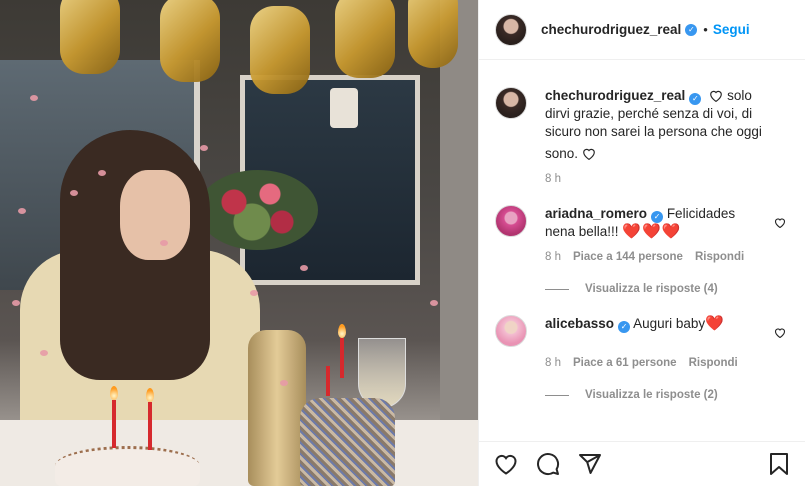 This screenshot has height=486, width=805. What do you see at coordinates (579, 323) in the screenshot?
I see `username-link: alicebasso` at bounding box center [579, 323].